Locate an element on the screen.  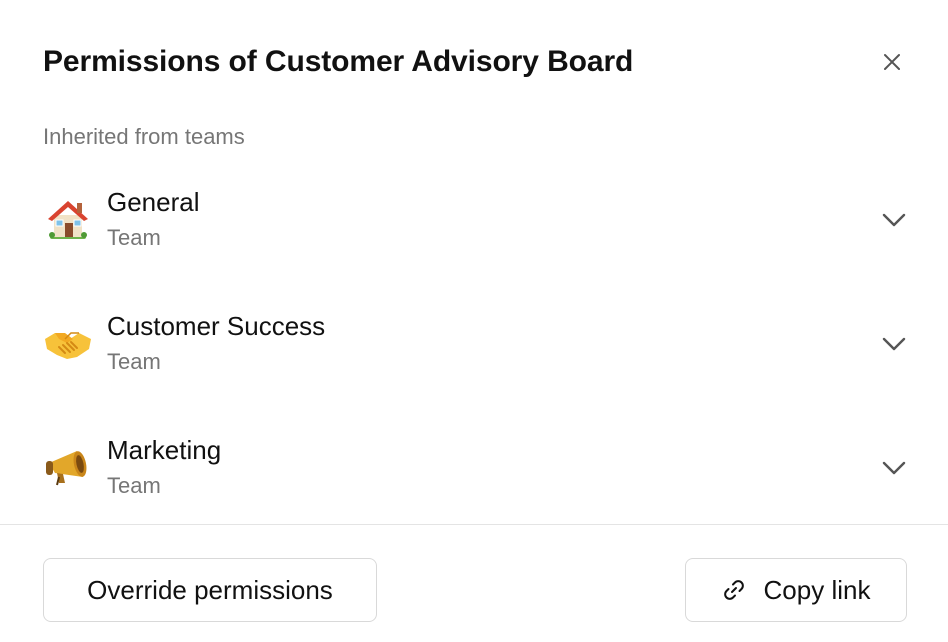
handshake-emoji-icon is located at coordinates (68, 343).